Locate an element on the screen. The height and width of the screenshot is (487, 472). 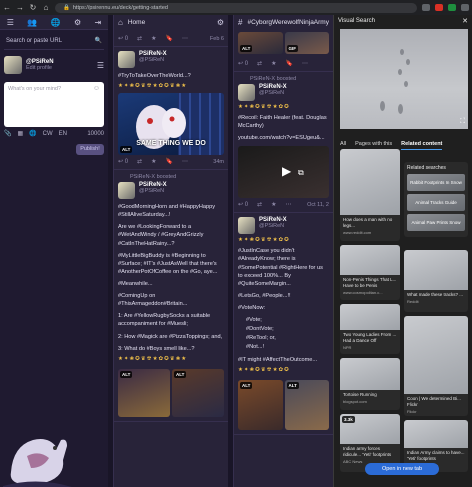
publish-button: Publish! is located at coordinates (90, 149).